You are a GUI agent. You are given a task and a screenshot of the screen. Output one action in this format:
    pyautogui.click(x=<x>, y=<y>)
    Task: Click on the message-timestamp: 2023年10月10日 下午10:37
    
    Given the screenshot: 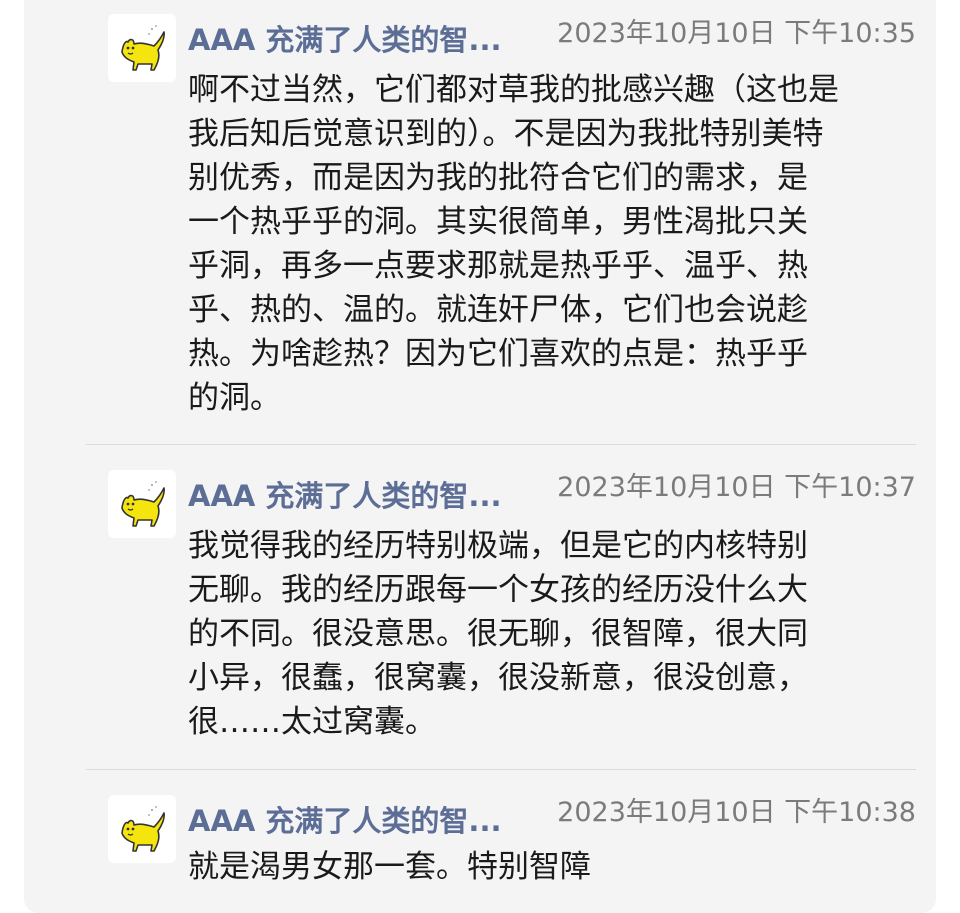 What is the action you would take?
    pyautogui.click(x=736, y=487)
    